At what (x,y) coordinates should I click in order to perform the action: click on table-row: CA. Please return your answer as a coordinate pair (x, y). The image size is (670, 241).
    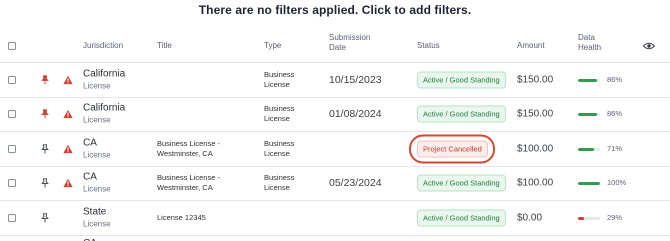
    Looking at the image, I should click on (335, 238).